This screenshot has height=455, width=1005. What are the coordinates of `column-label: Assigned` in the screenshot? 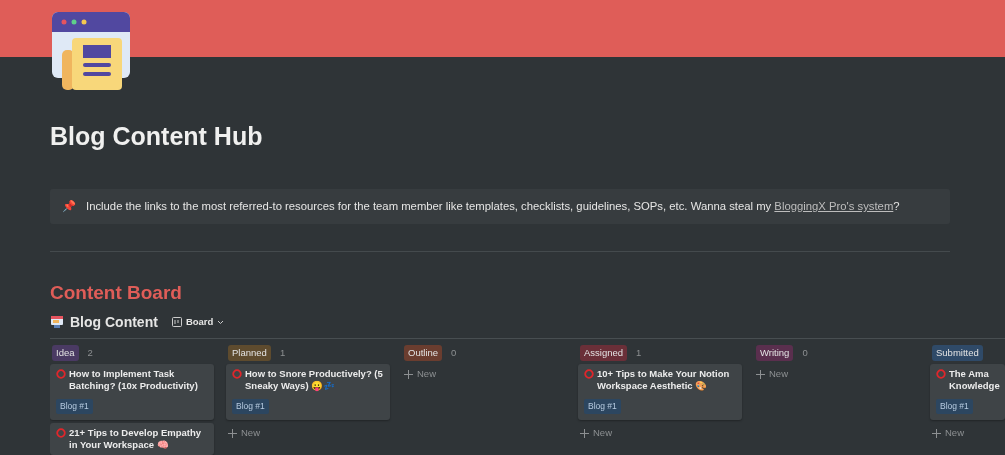 It's located at (604, 353).